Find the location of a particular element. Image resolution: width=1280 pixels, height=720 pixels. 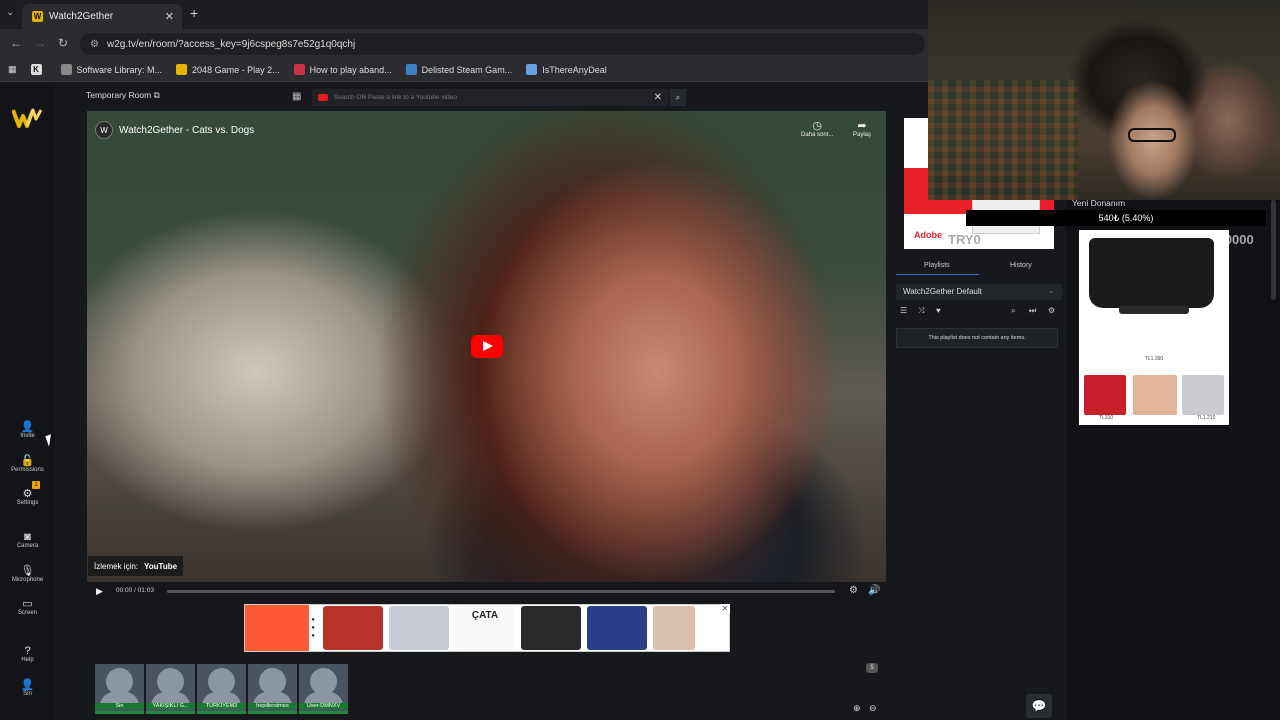

permissions-button: 🔓 Permissions is located at coordinates (27, 464).